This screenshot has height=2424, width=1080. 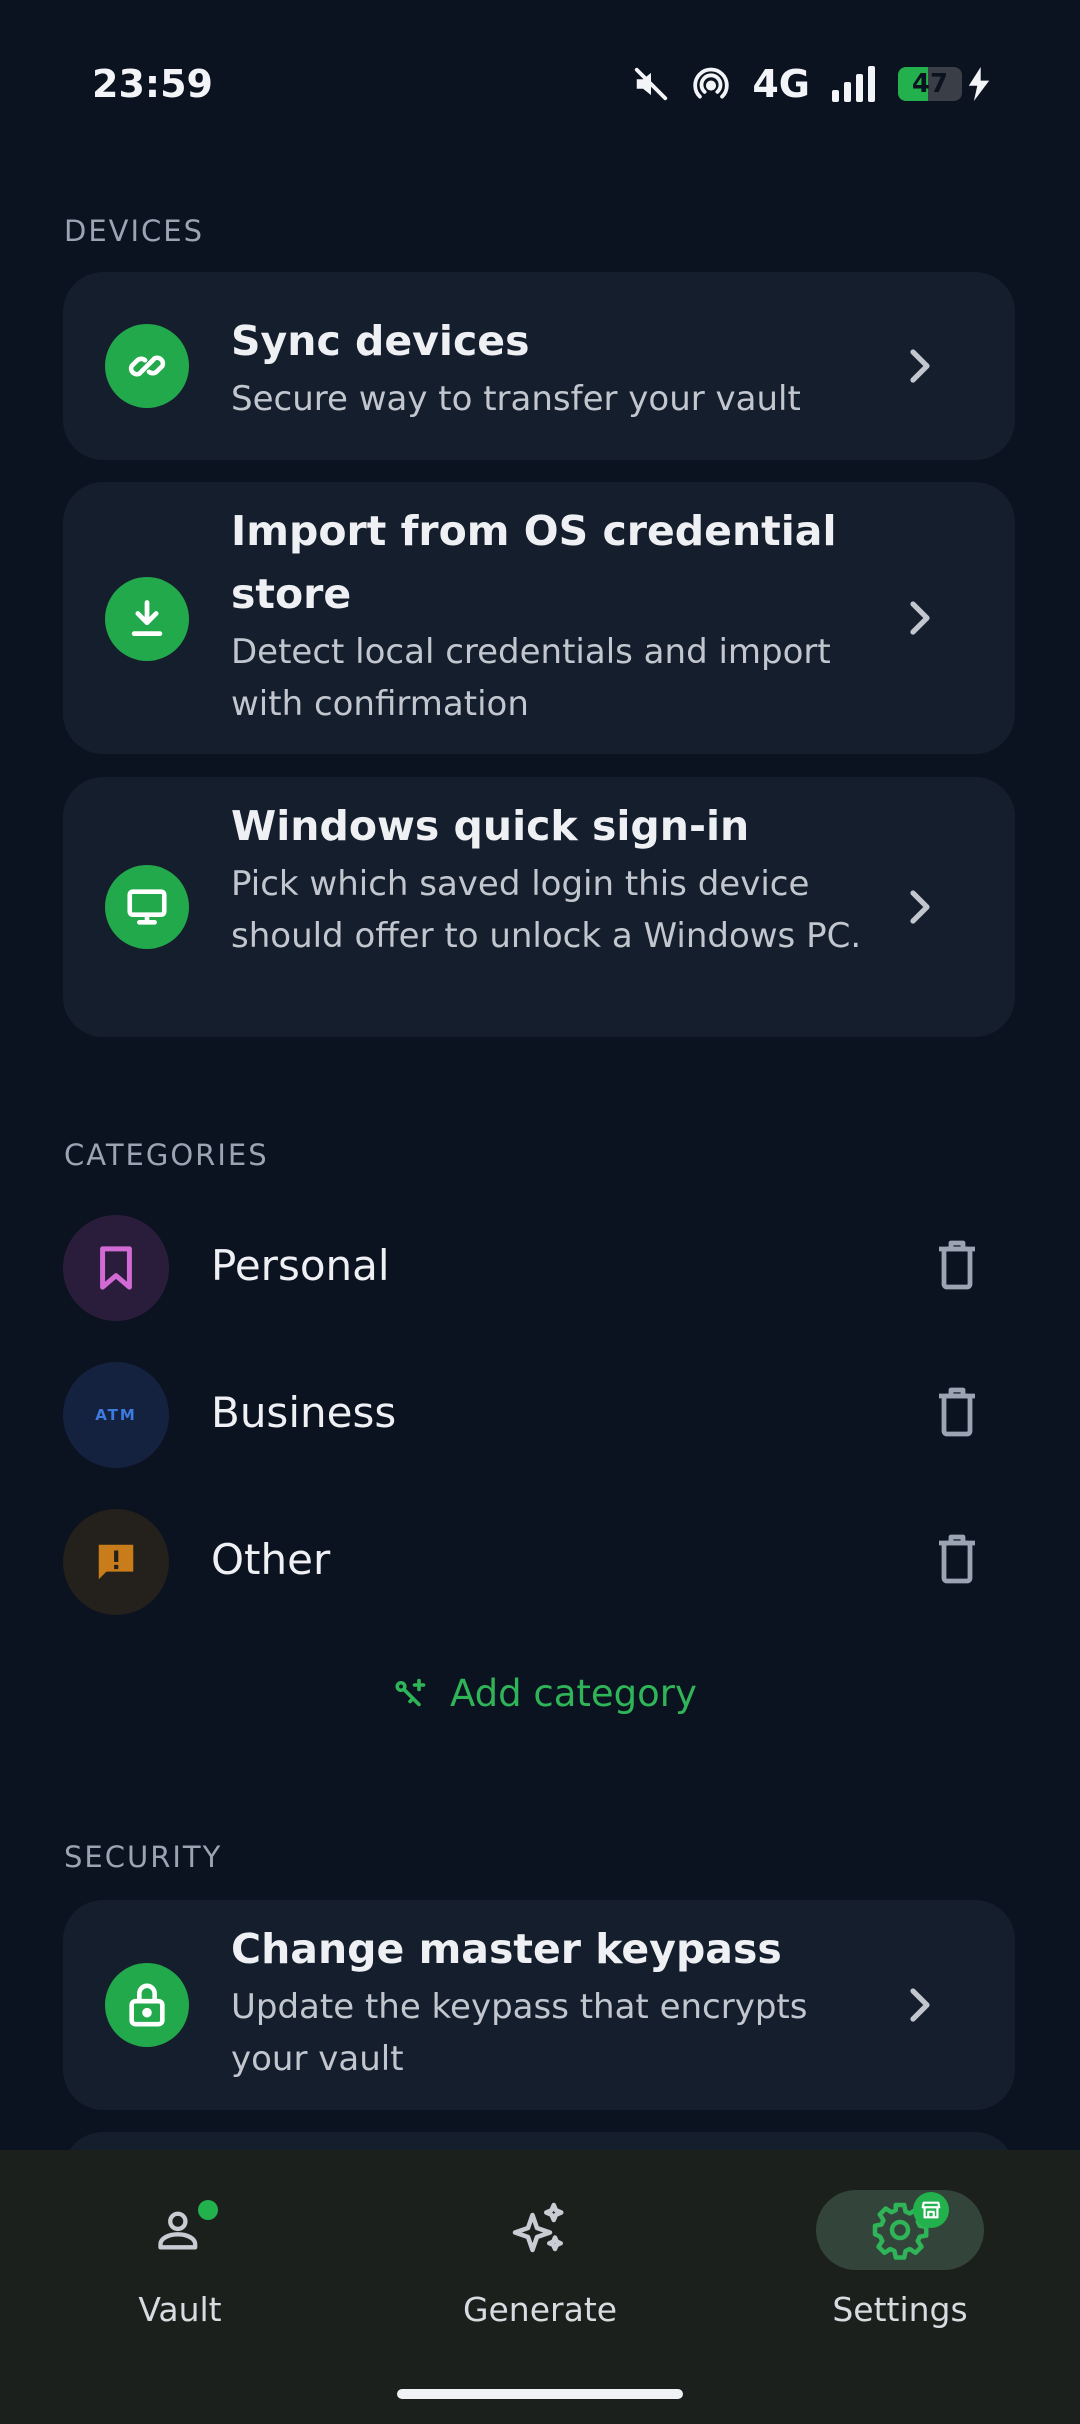 I want to click on atm-icon: ATM, so click(x=116, y=1415).